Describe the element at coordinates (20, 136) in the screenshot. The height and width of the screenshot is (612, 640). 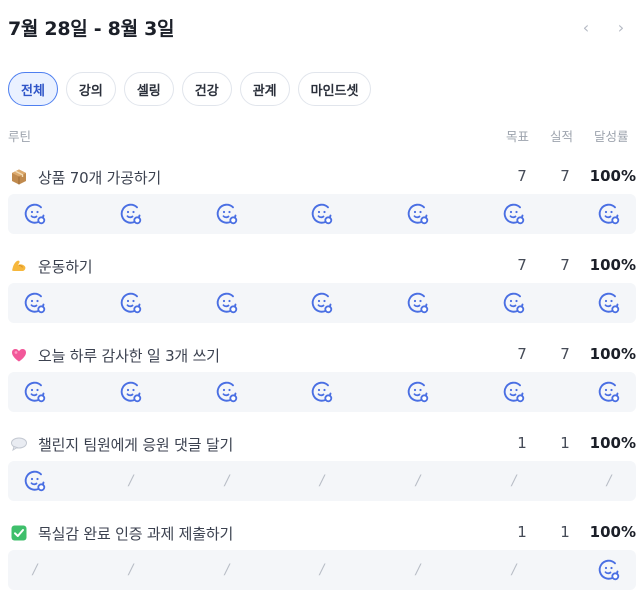
I see `column-header-routine: 루틴` at that location.